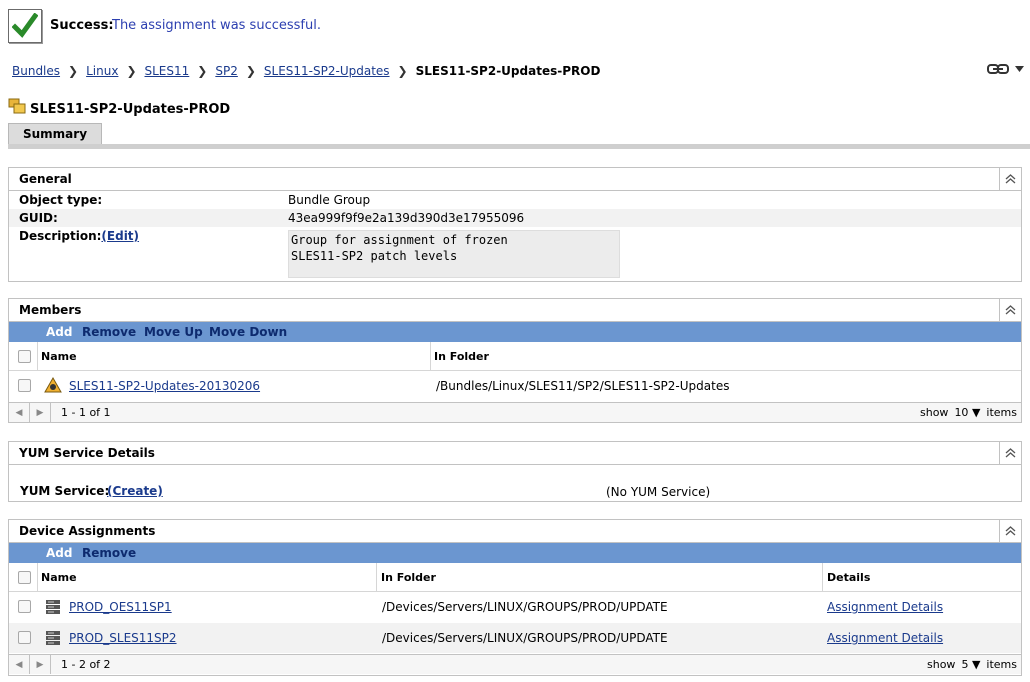 This screenshot has width=1030, height=682. Describe the element at coordinates (515, 453) in the screenshot. I see `yum-panel-header: YUM Service Details` at that location.